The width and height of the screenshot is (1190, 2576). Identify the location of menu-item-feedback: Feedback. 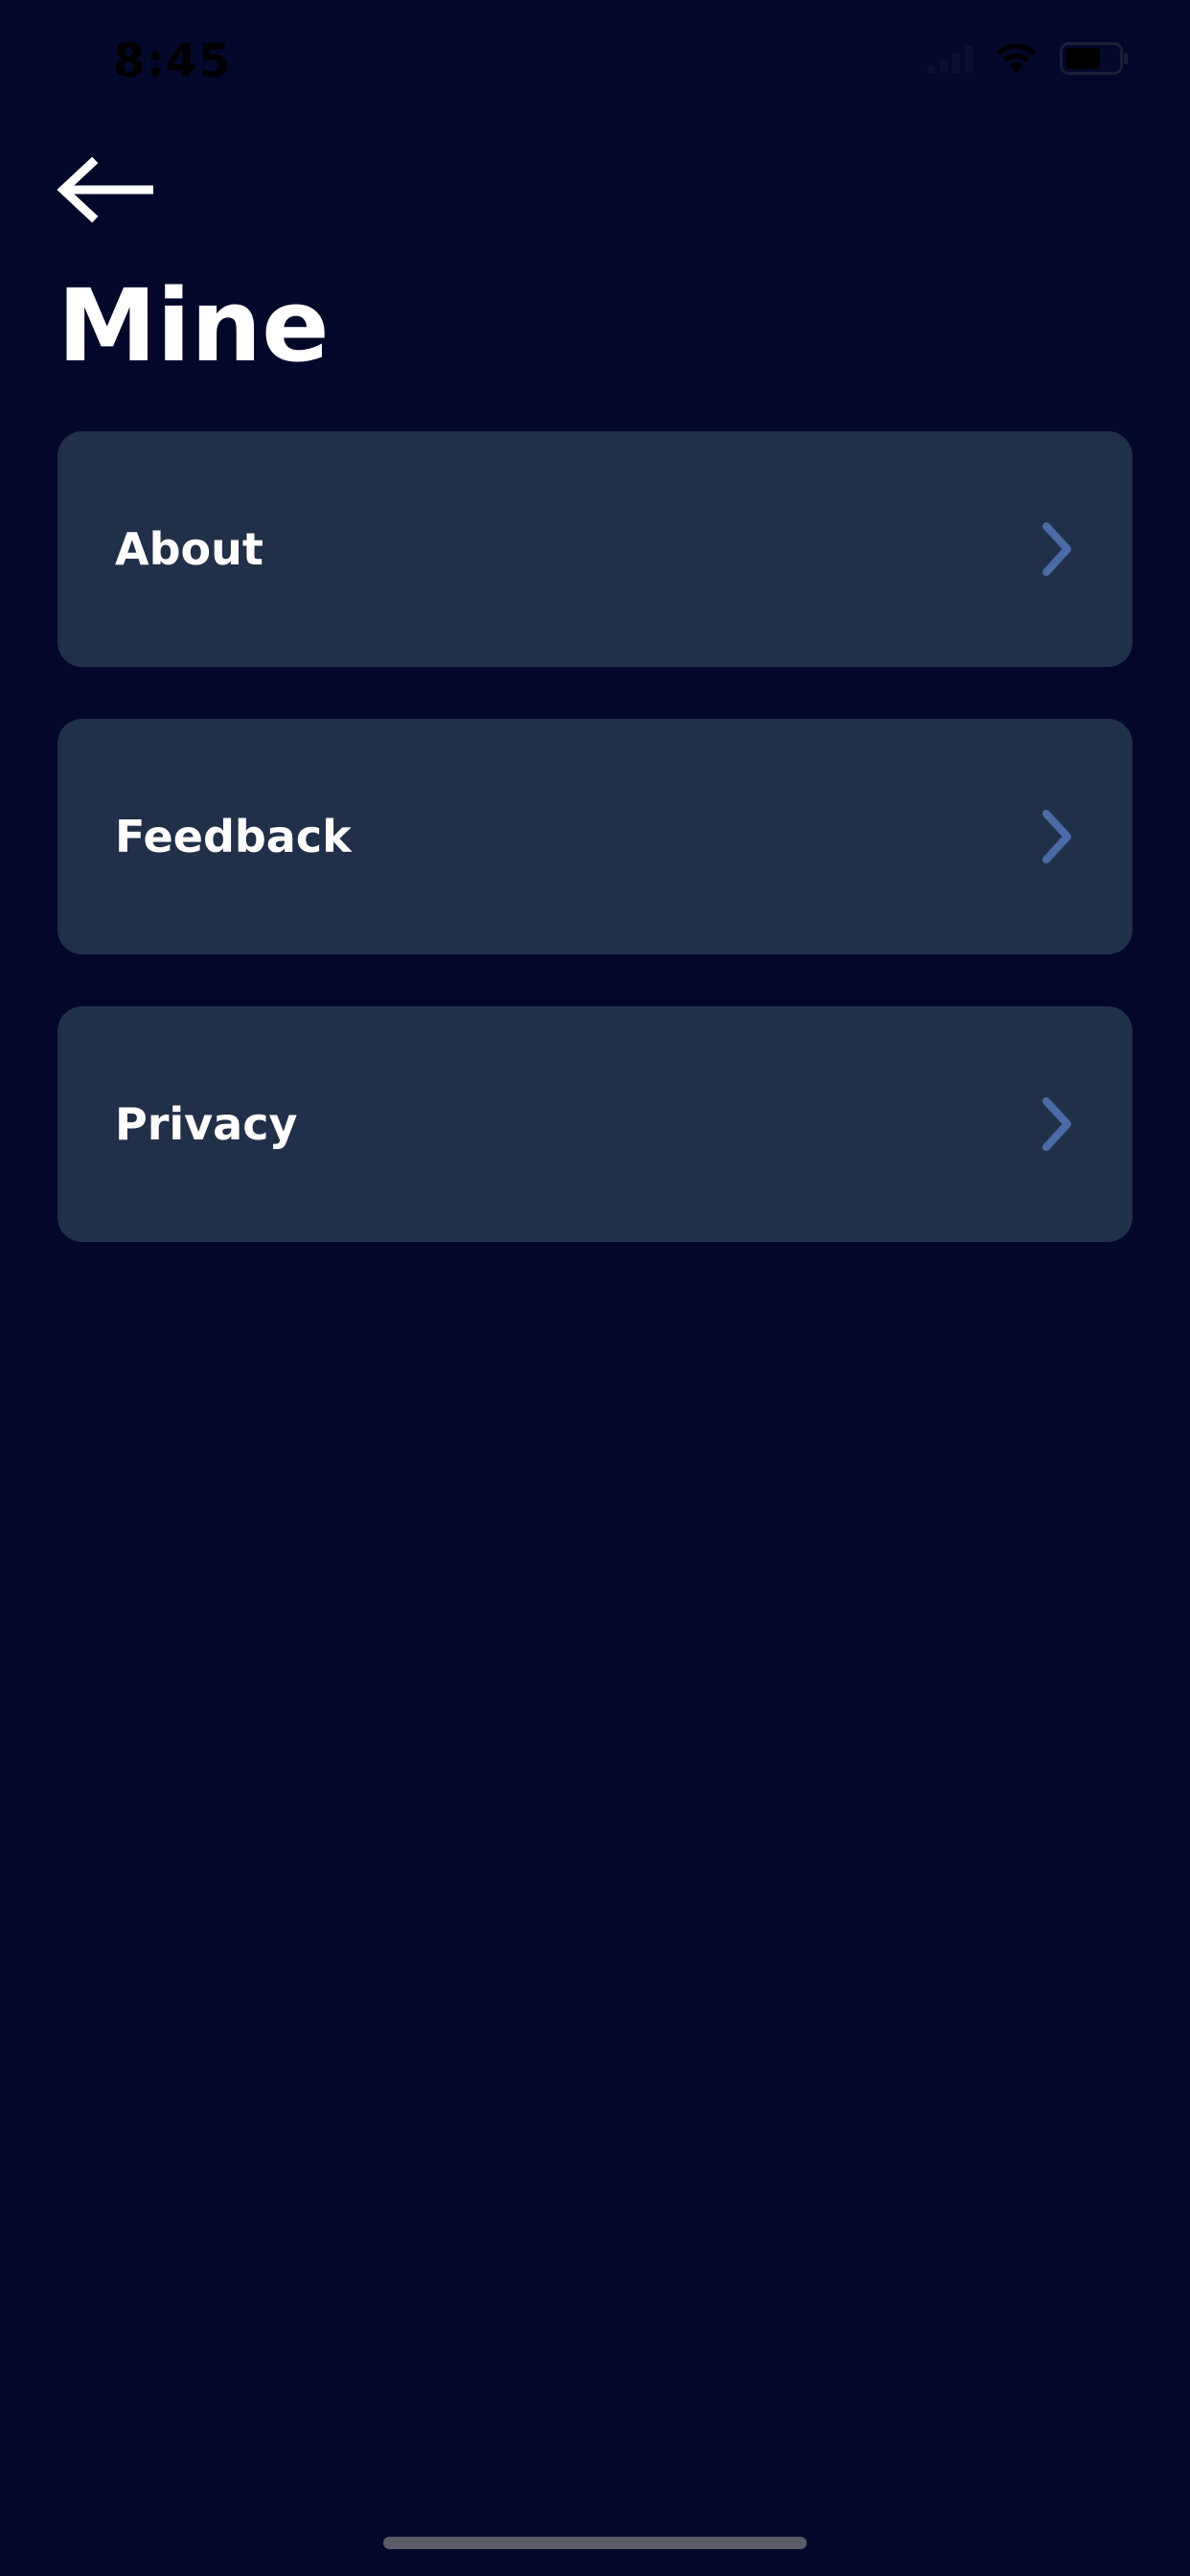
(595, 836).